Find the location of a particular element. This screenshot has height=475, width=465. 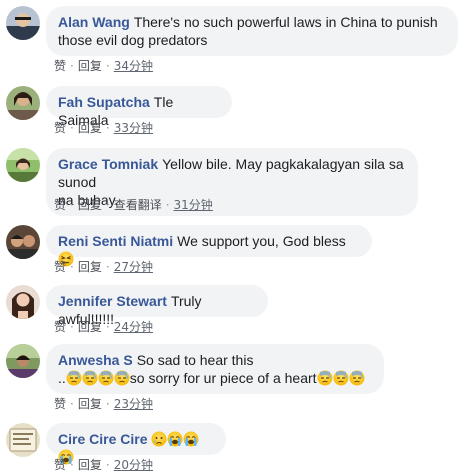

crying-face-icon is located at coordinates (159, 439).